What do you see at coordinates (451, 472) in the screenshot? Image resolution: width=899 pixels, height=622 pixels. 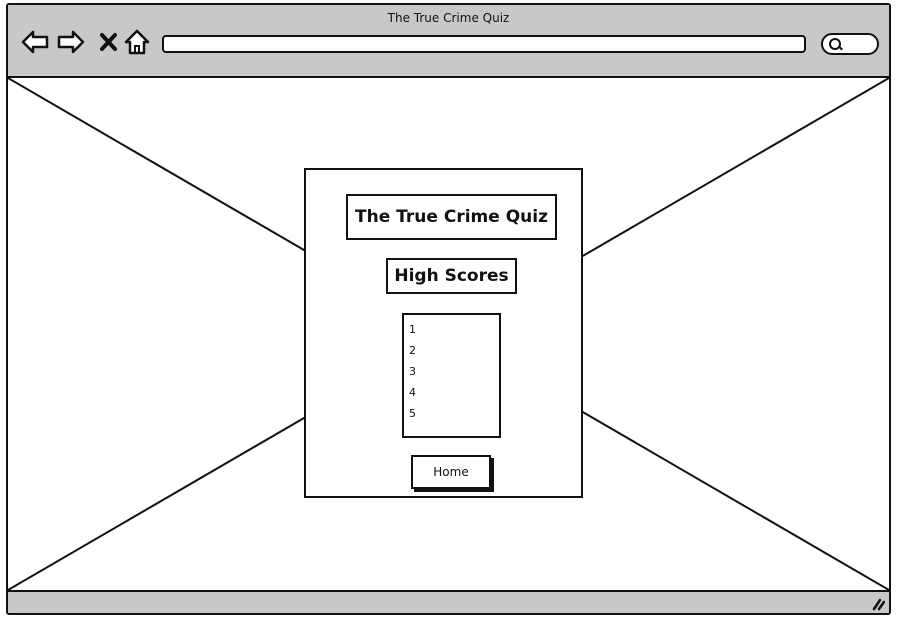 I see `home-button: Home` at bounding box center [451, 472].